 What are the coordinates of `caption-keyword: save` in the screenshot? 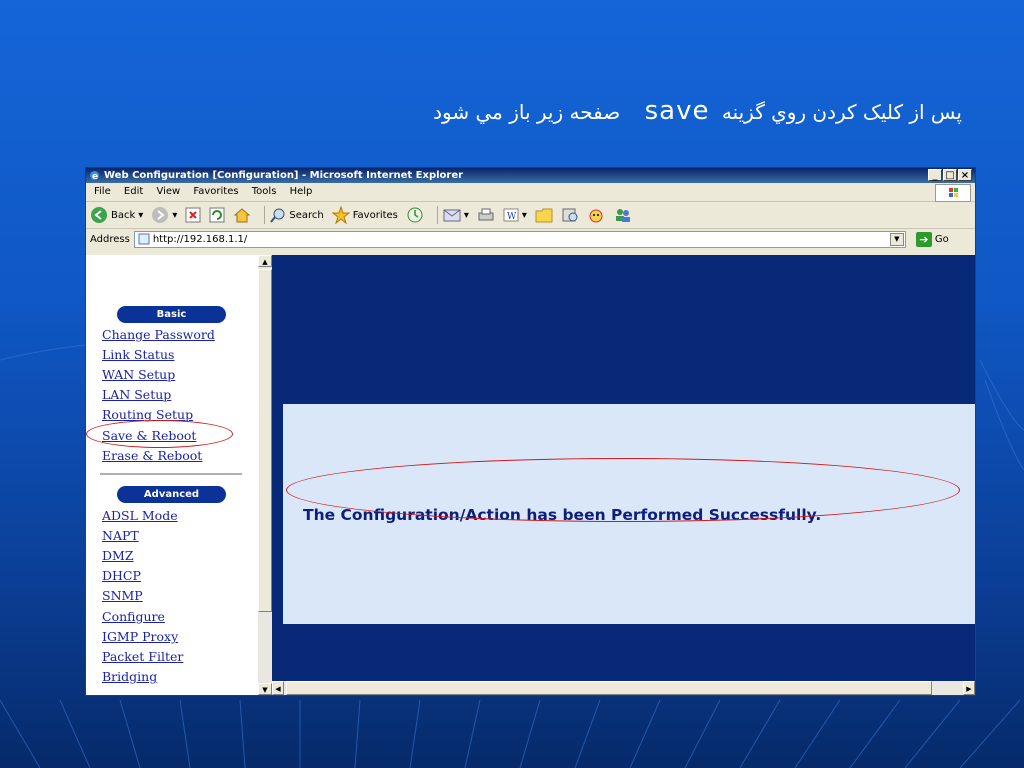 It's located at (677, 111).